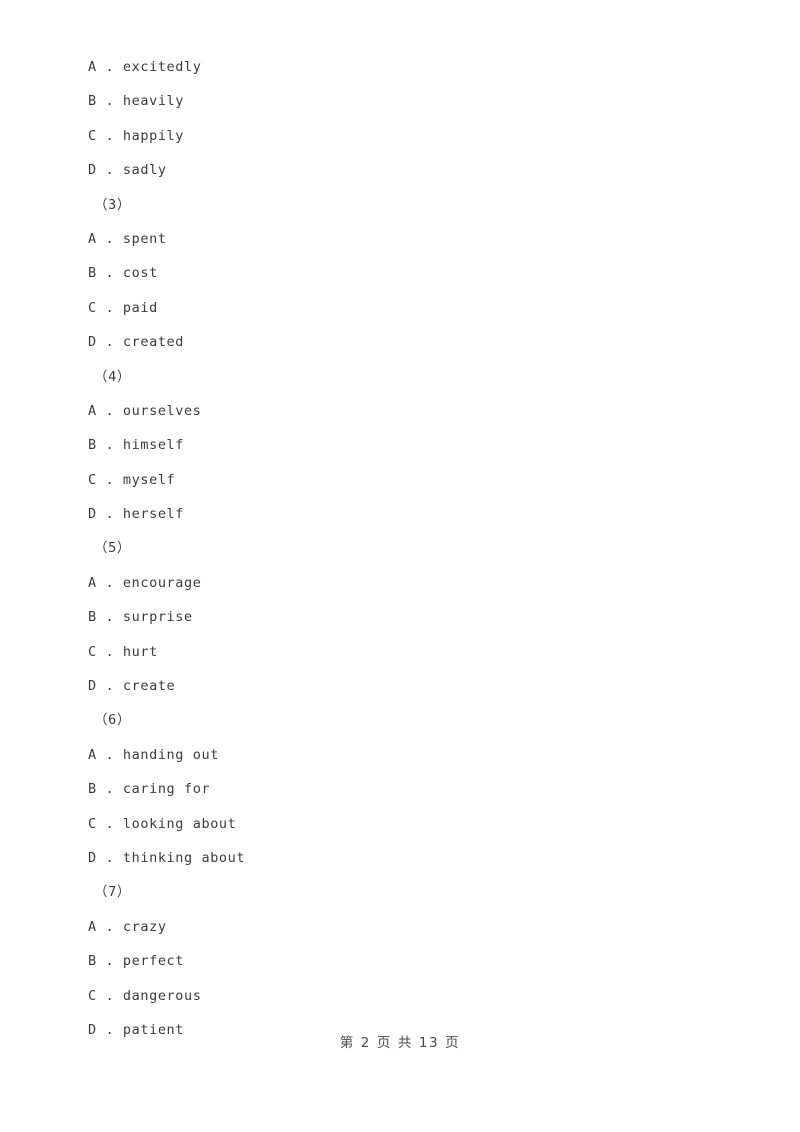  What do you see at coordinates (153, 135) in the screenshot?
I see `option-text: happily` at bounding box center [153, 135].